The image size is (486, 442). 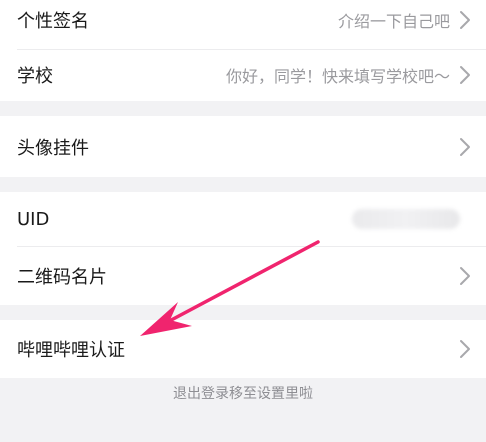 I want to click on school-row: 学校 你好，同学！快来填写学校吧～, so click(x=243, y=75).